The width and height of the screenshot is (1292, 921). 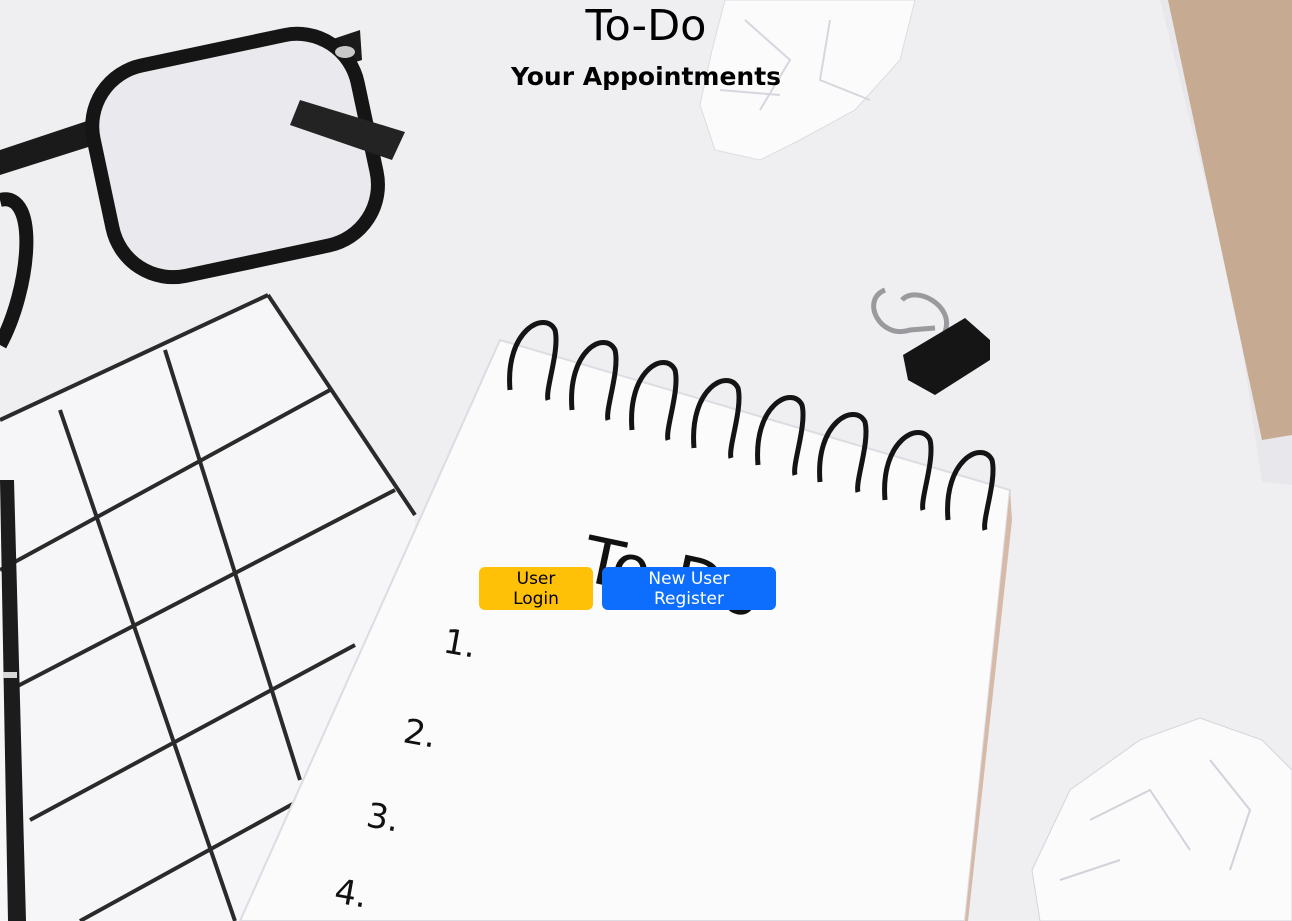 What do you see at coordinates (646, 26) in the screenshot?
I see `page-title: To-Do` at bounding box center [646, 26].